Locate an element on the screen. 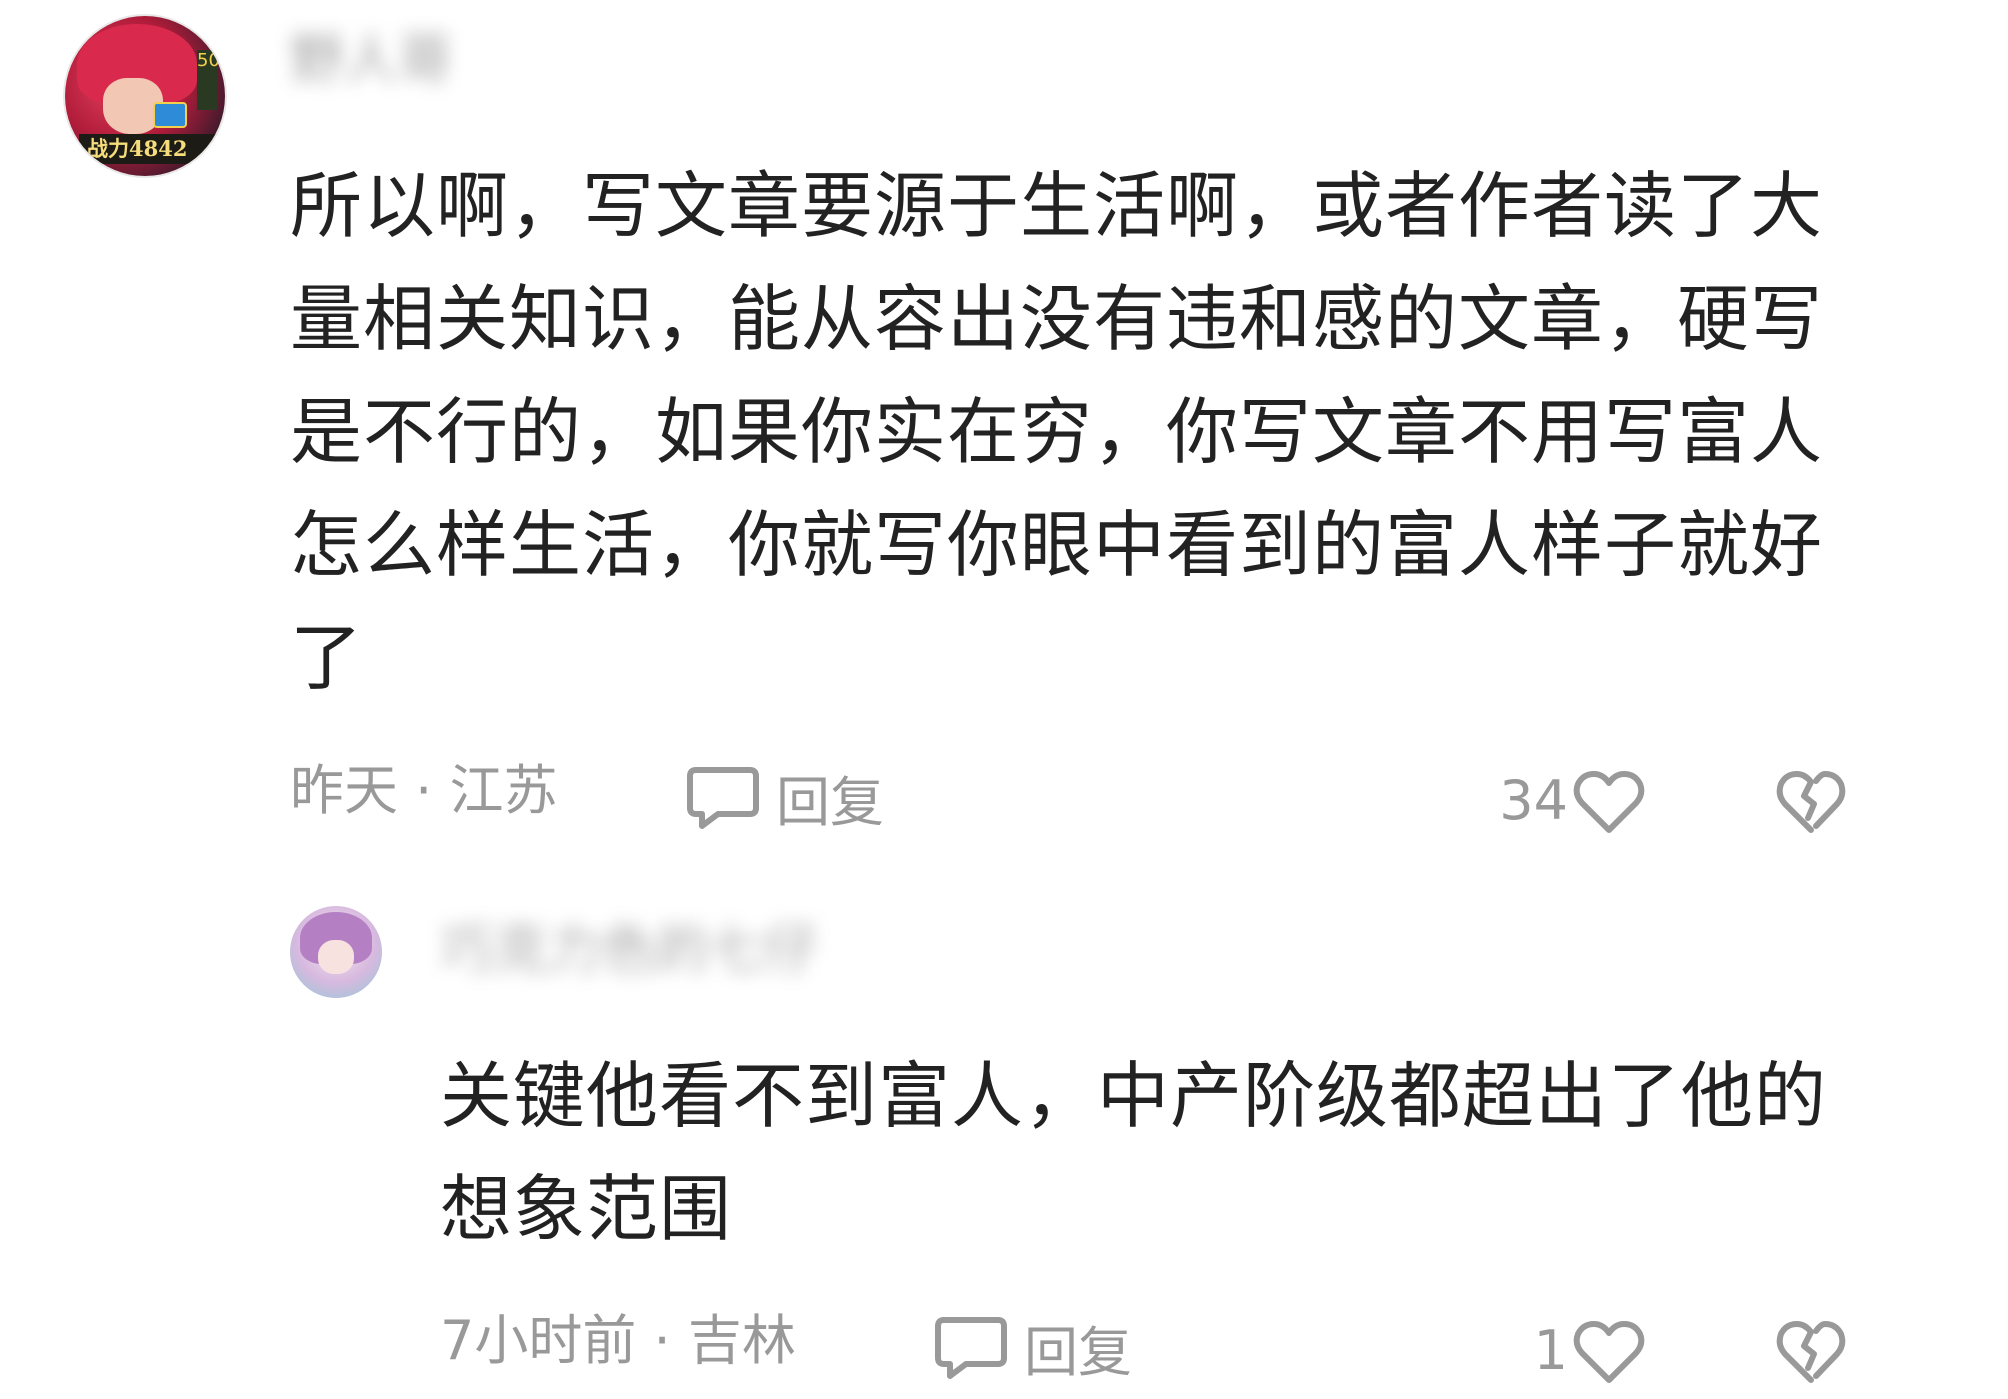 The image size is (2008, 1399). speech-bubble-icon is located at coordinates (971, 1348).